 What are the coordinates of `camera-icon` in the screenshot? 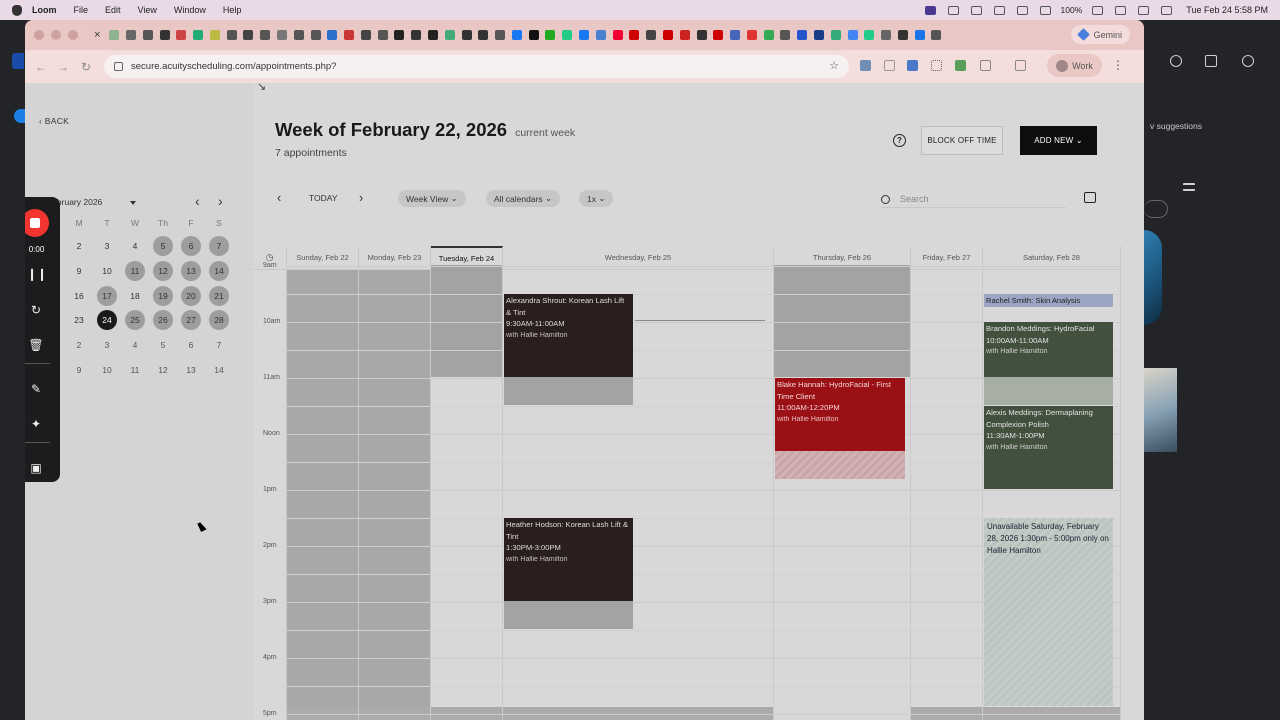 It's located at (889, 65).